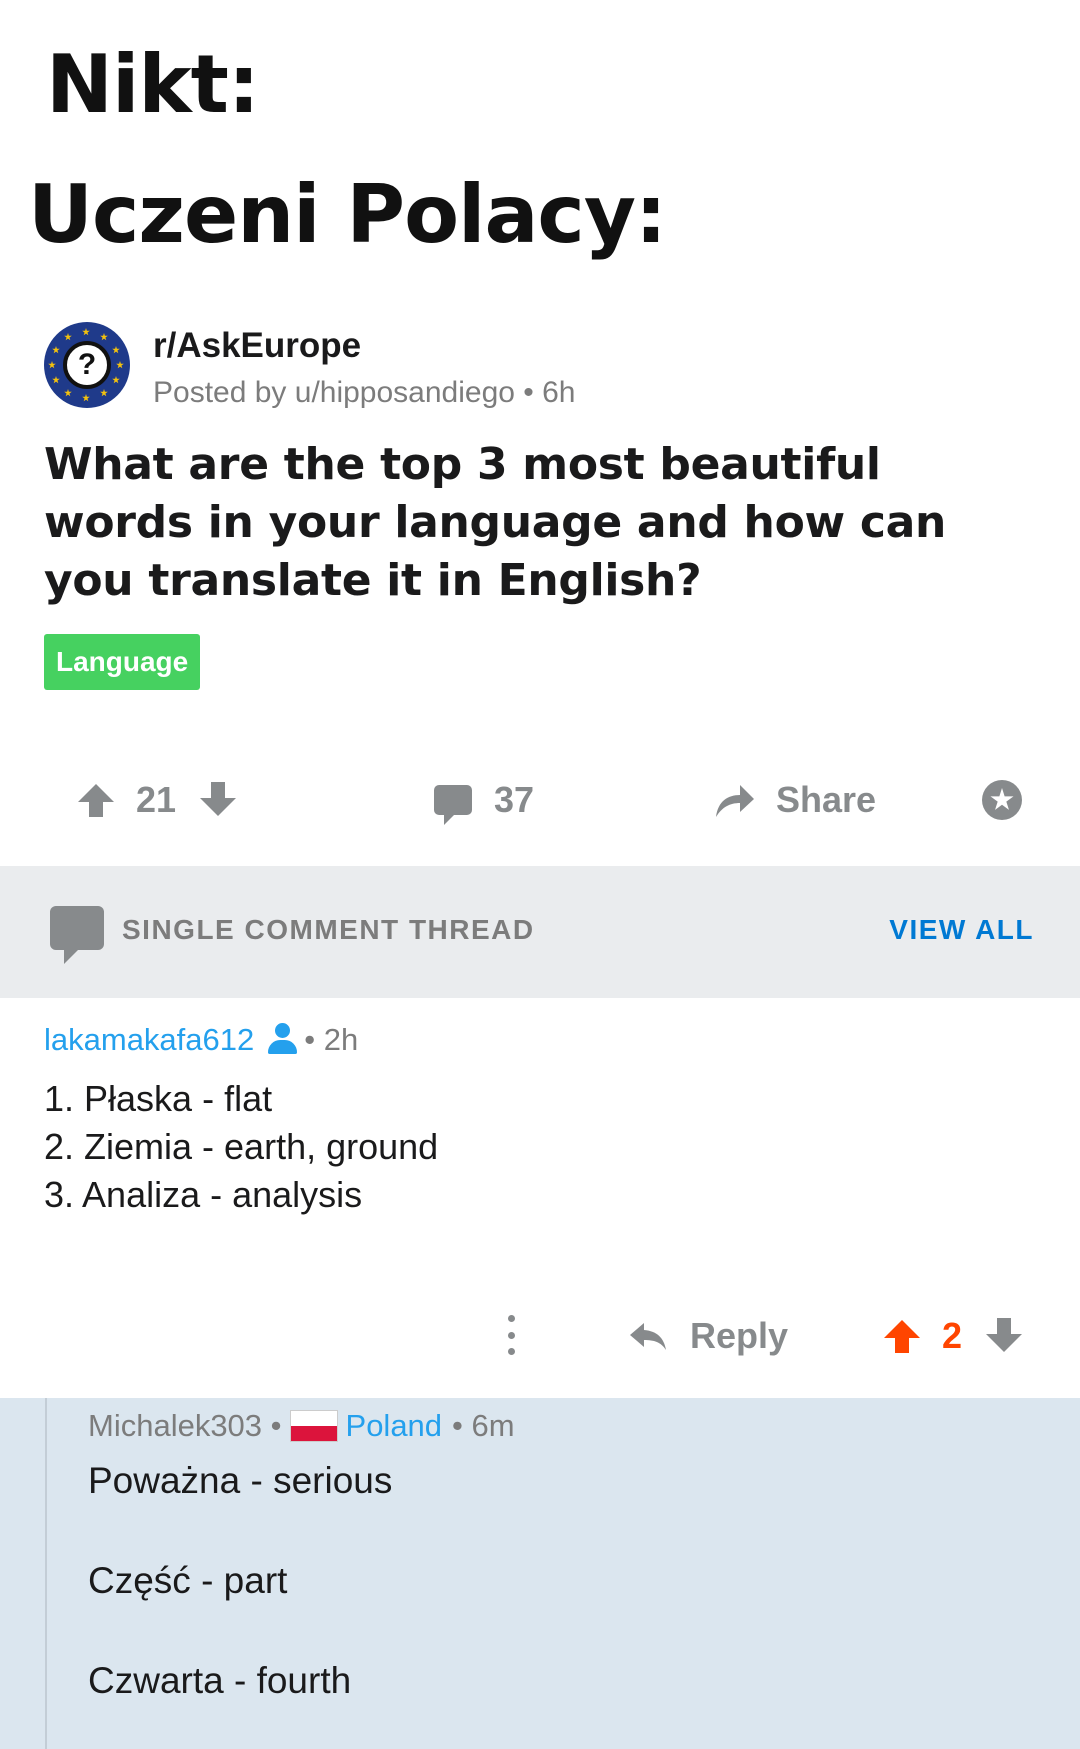  Describe the element at coordinates (331, 1039) in the screenshot. I see `comment-time: • 2h` at that location.